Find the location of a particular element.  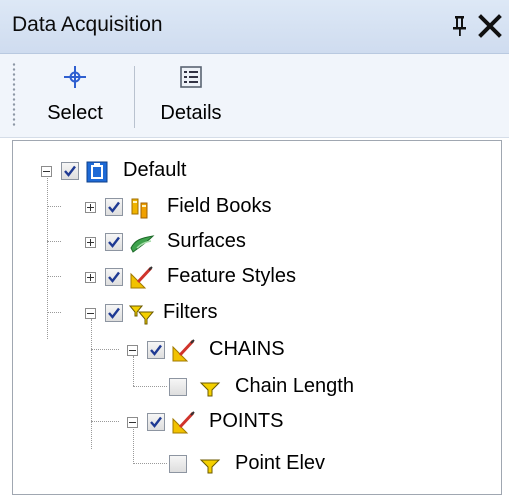

pin-icon is located at coordinates (460, 25).